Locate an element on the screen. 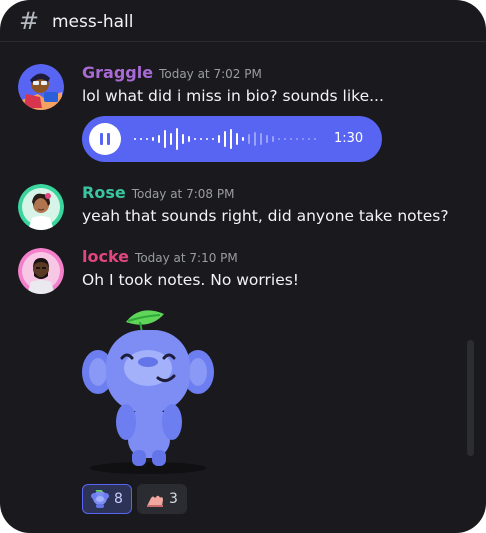  avatar-rose is located at coordinates (41, 207).